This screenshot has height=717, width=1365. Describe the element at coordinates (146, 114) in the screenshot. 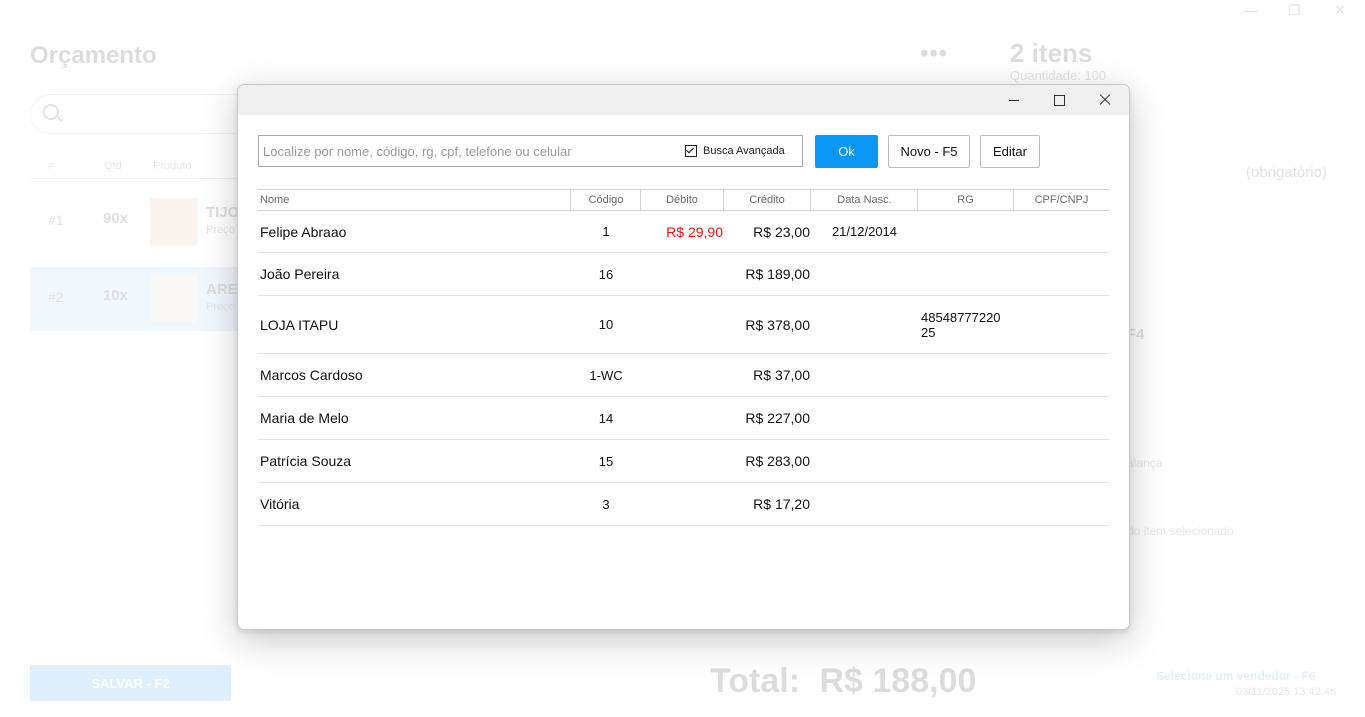

I see `product-search-input` at that location.